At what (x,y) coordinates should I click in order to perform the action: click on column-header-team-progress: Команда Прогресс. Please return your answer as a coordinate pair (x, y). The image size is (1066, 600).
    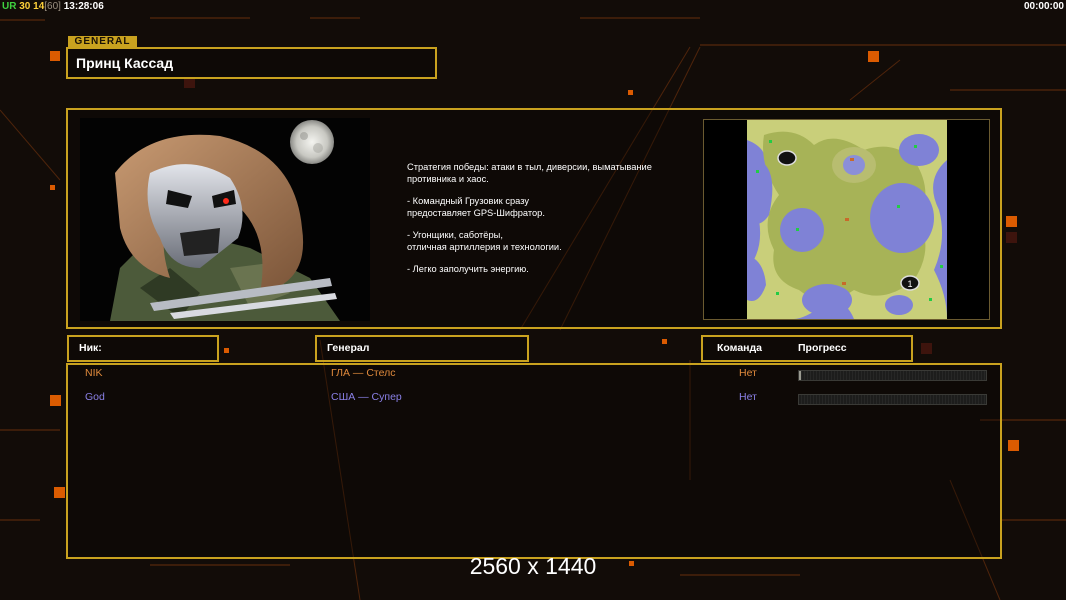
    Looking at the image, I should click on (807, 348).